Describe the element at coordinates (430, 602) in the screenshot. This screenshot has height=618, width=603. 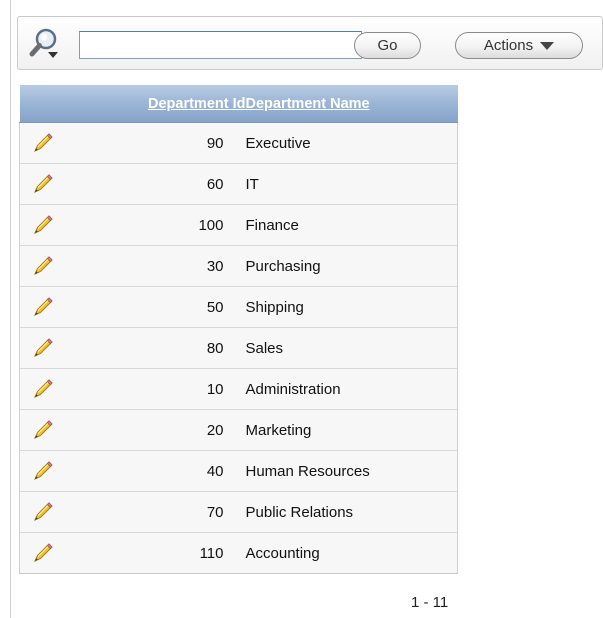
I see `pagination-range: 1 - 11` at that location.